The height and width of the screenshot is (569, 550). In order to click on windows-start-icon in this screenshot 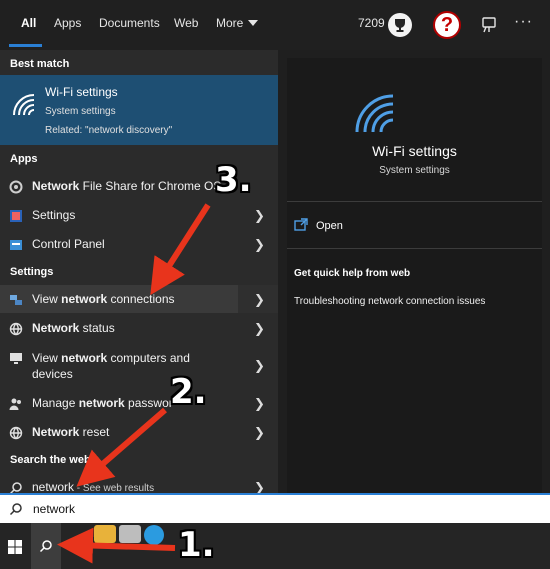, I will do `click(15, 547)`.